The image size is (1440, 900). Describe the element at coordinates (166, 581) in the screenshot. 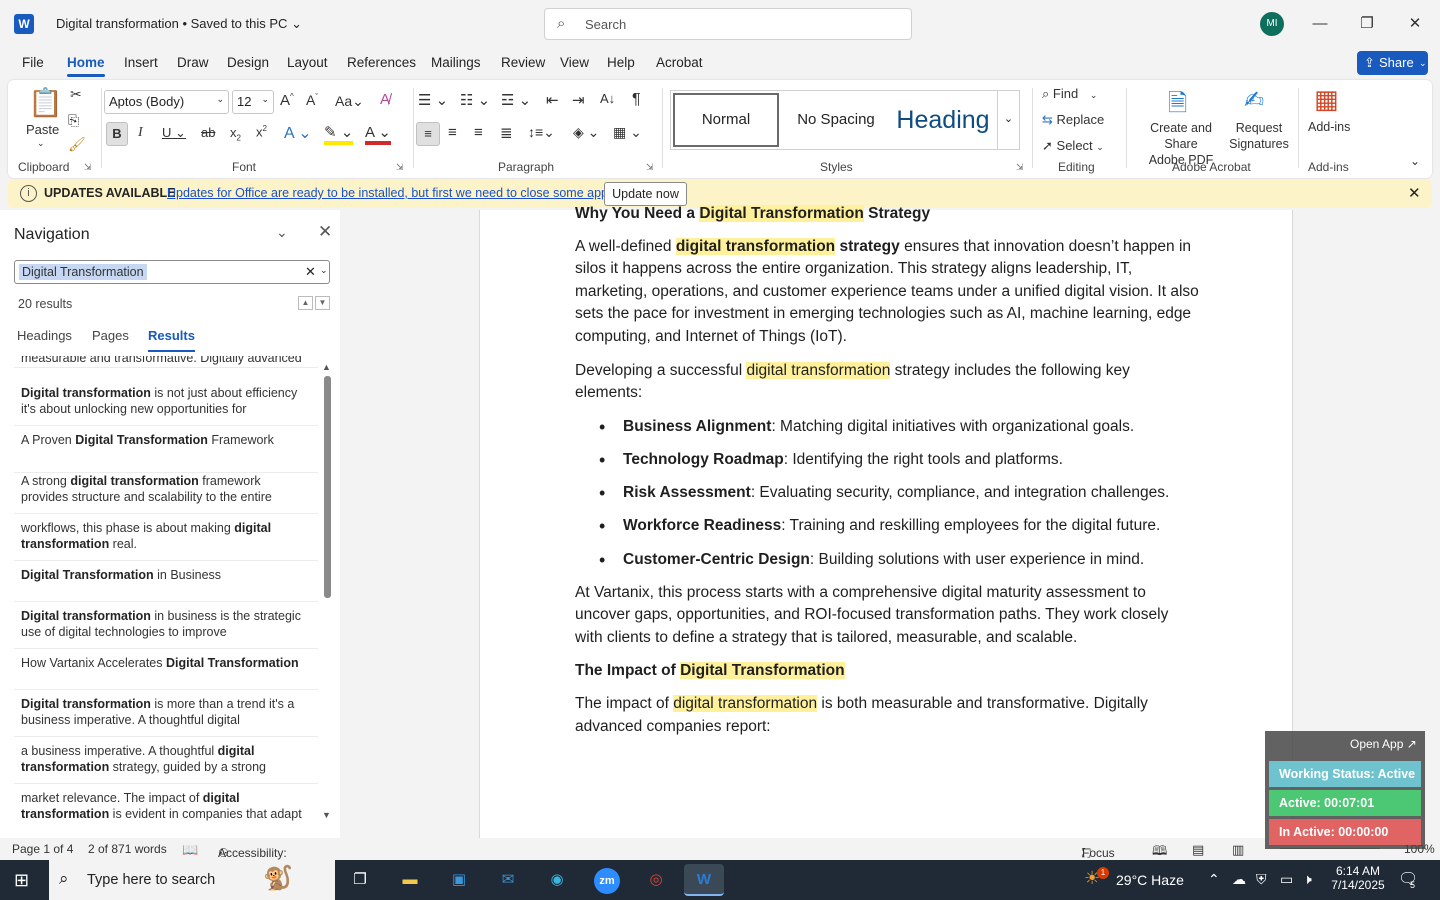

I see `list-item: Digital Transformation in Business` at that location.